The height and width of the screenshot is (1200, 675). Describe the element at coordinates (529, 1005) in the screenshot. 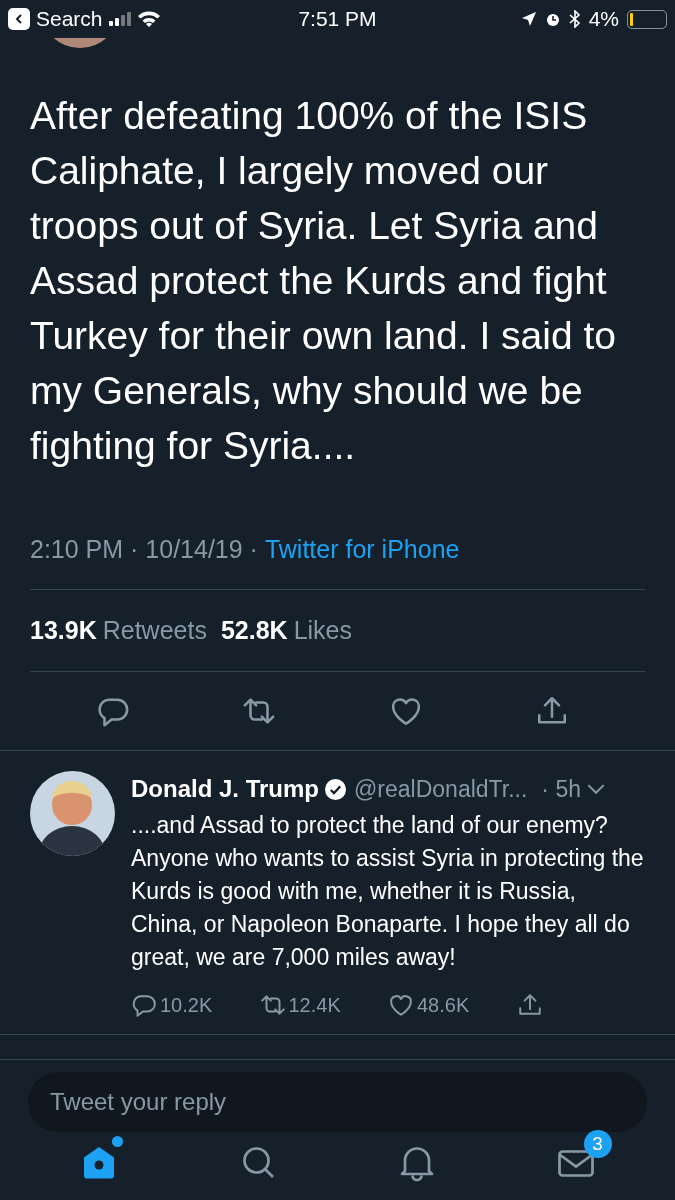

I see `share-icon` at that location.